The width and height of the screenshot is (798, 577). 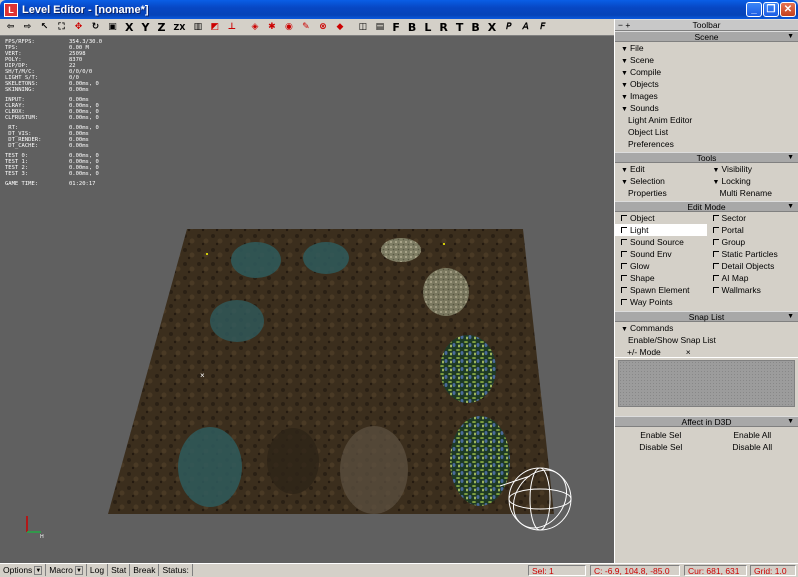 I want to click on camera-icon: ⛶, so click(x=61, y=27).